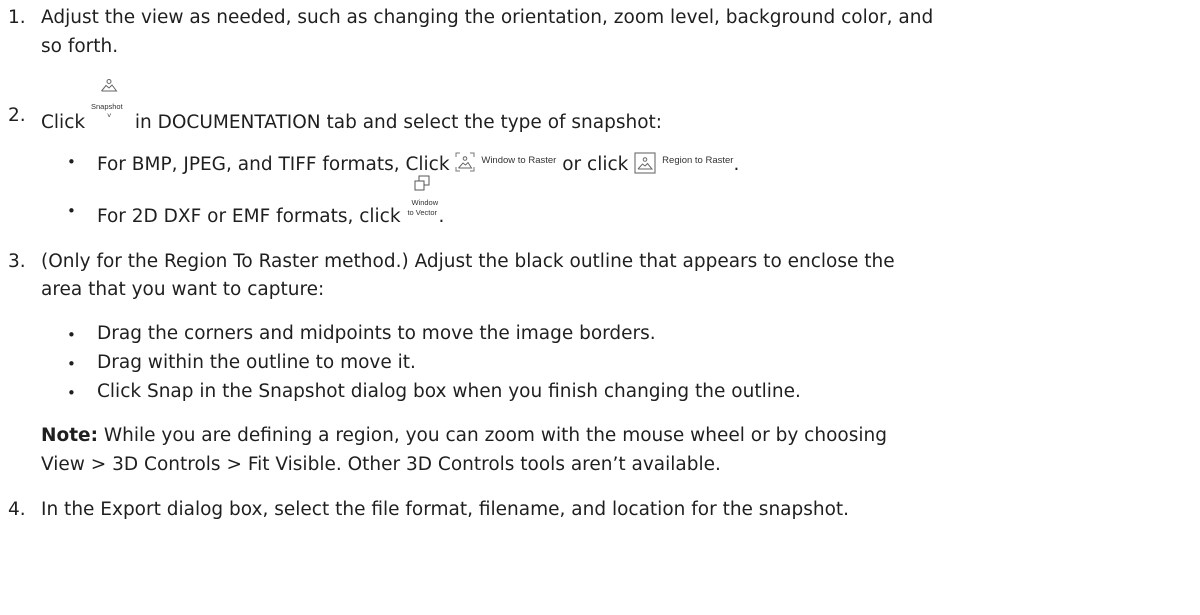 This screenshot has height=615, width=1200. Describe the element at coordinates (422, 183) in the screenshot. I see `window-to-vector-icon` at that location.